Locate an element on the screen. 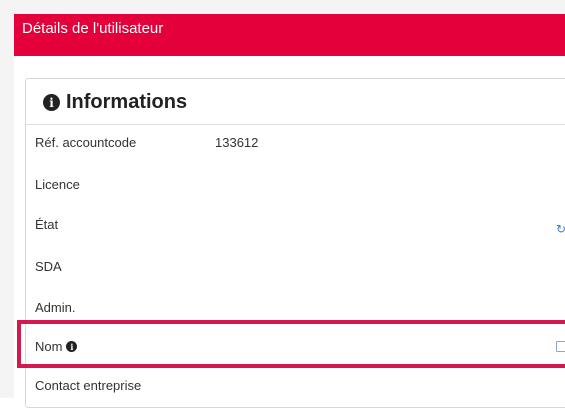 The image size is (565, 408). row-label-sda: SDA is located at coordinates (48, 266).